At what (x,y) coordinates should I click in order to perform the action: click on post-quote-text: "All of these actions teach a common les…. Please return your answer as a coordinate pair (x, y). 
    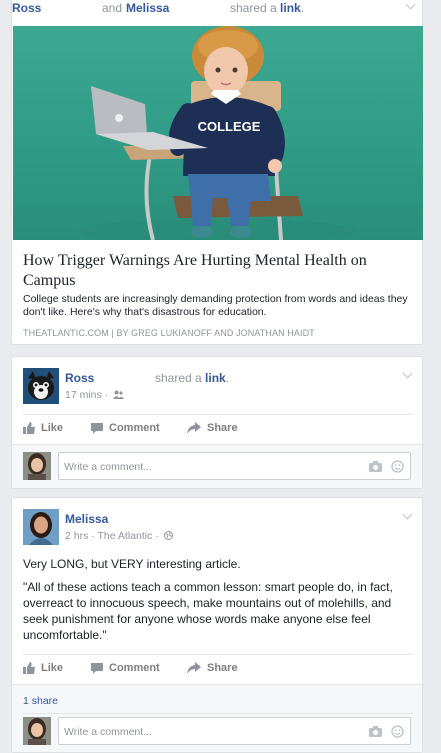
    Looking at the image, I should click on (208, 611).